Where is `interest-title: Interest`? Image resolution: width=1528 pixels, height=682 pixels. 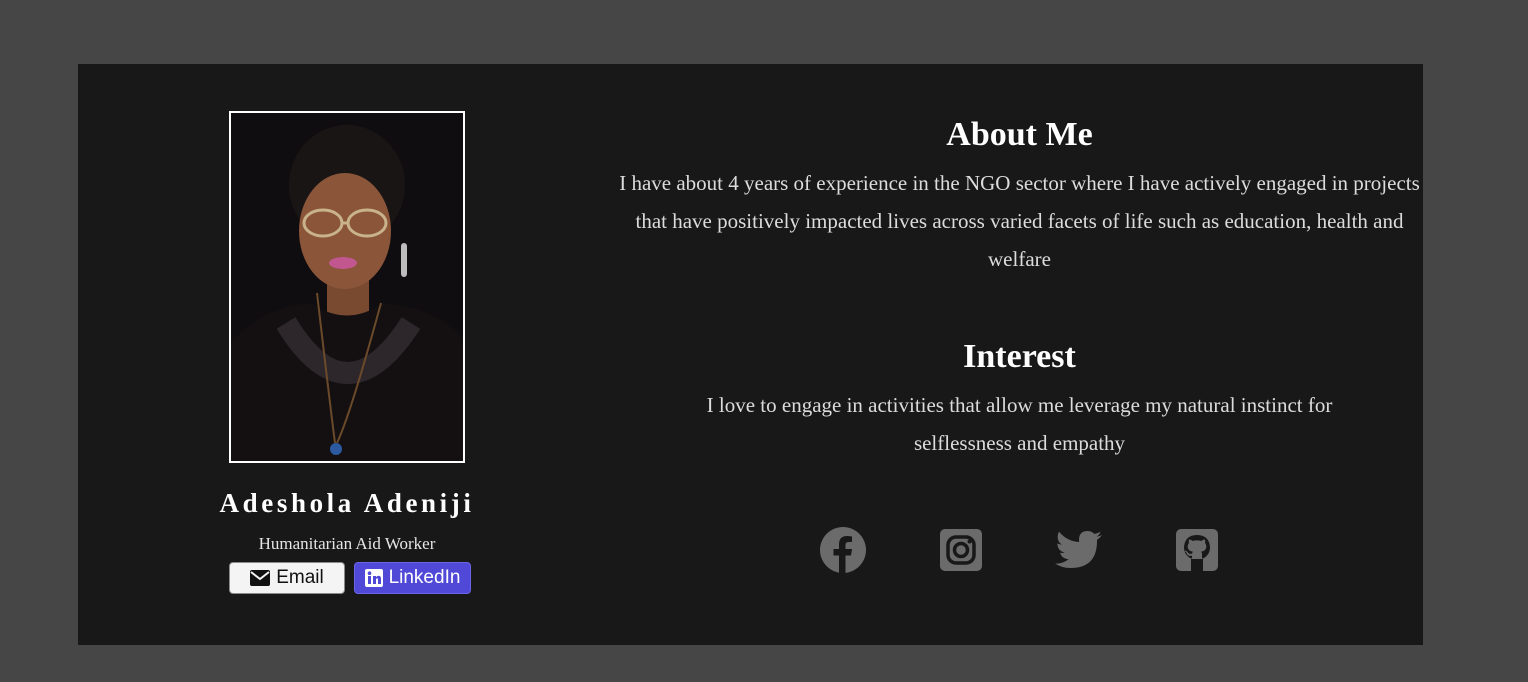 interest-title: Interest is located at coordinates (1019, 356).